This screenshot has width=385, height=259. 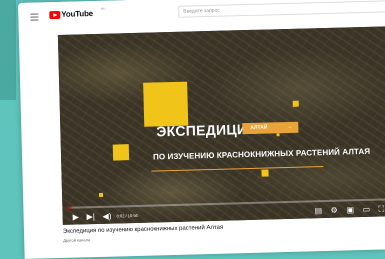 I want to click on play-icon: ▶, so click(x=76, y=216).